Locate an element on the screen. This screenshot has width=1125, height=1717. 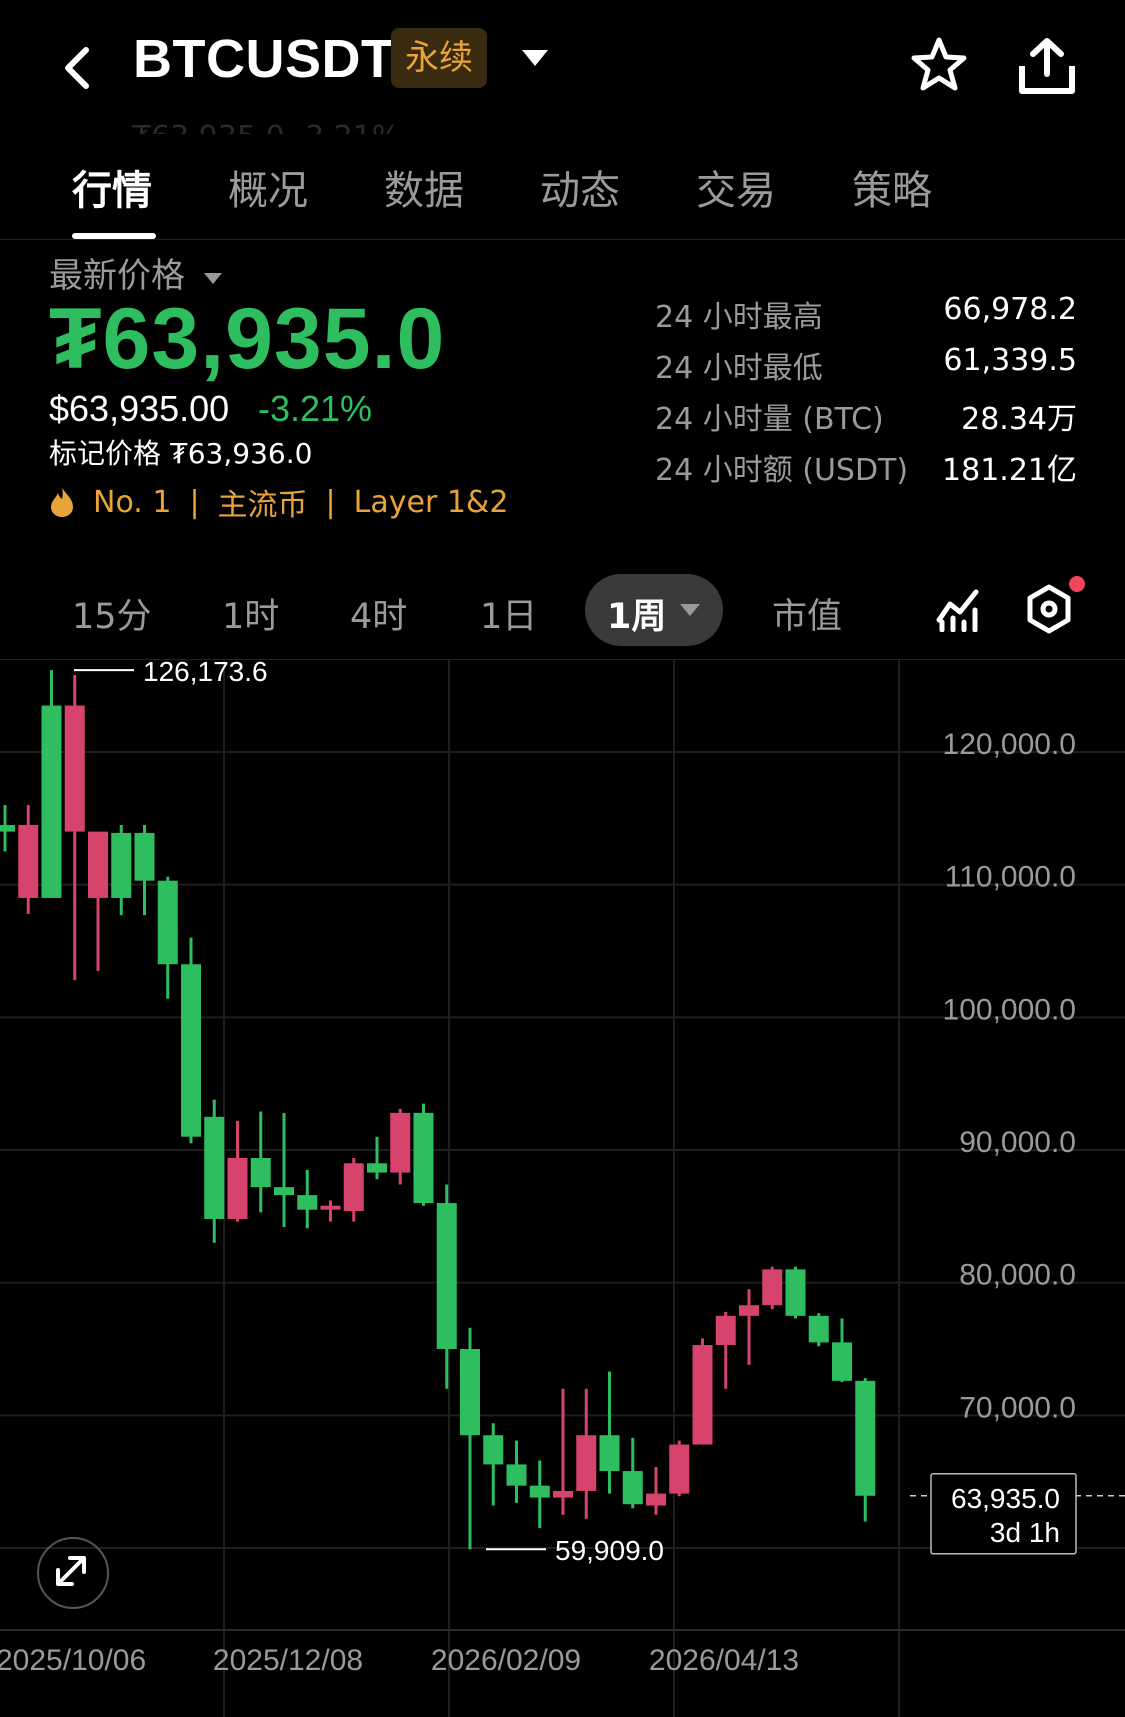
symbol-dropdown-button is located at coordinates (535, 58).